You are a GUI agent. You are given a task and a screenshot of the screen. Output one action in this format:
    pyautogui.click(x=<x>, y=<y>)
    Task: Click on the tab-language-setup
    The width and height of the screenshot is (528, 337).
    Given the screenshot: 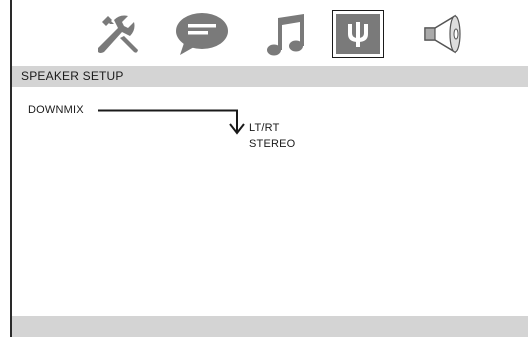 What is the action you would take?
    pyautogui.click(x=202, y=34)
    